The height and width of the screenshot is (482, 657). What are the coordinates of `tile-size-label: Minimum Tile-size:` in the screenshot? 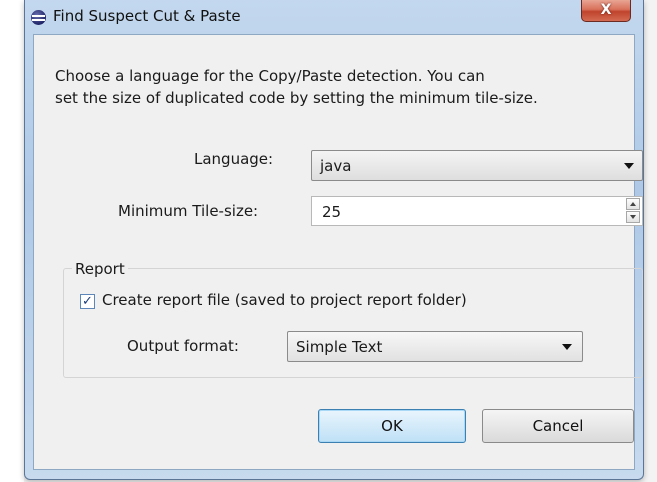 It's located at (188, 211).